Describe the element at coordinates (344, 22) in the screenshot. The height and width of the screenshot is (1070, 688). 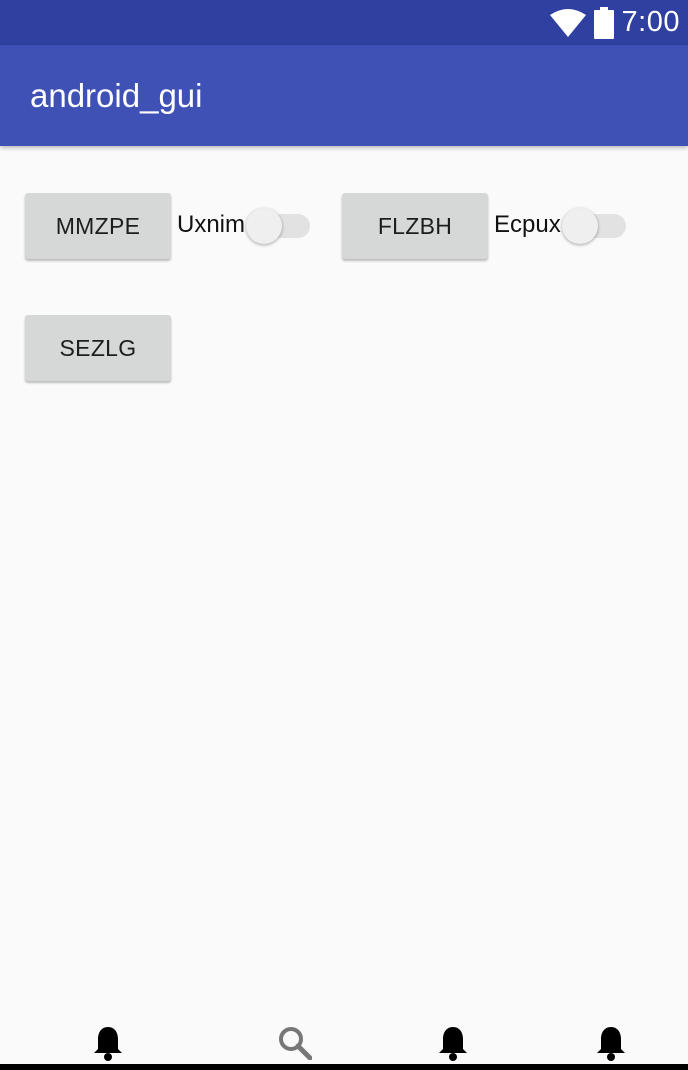
I see `status-bar: 7:00` at that location.